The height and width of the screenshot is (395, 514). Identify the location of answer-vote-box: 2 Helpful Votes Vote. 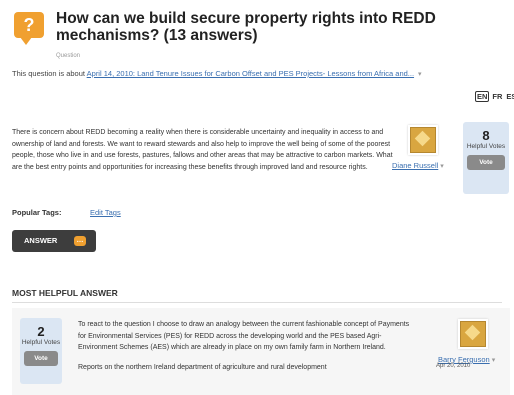
(41, 351).